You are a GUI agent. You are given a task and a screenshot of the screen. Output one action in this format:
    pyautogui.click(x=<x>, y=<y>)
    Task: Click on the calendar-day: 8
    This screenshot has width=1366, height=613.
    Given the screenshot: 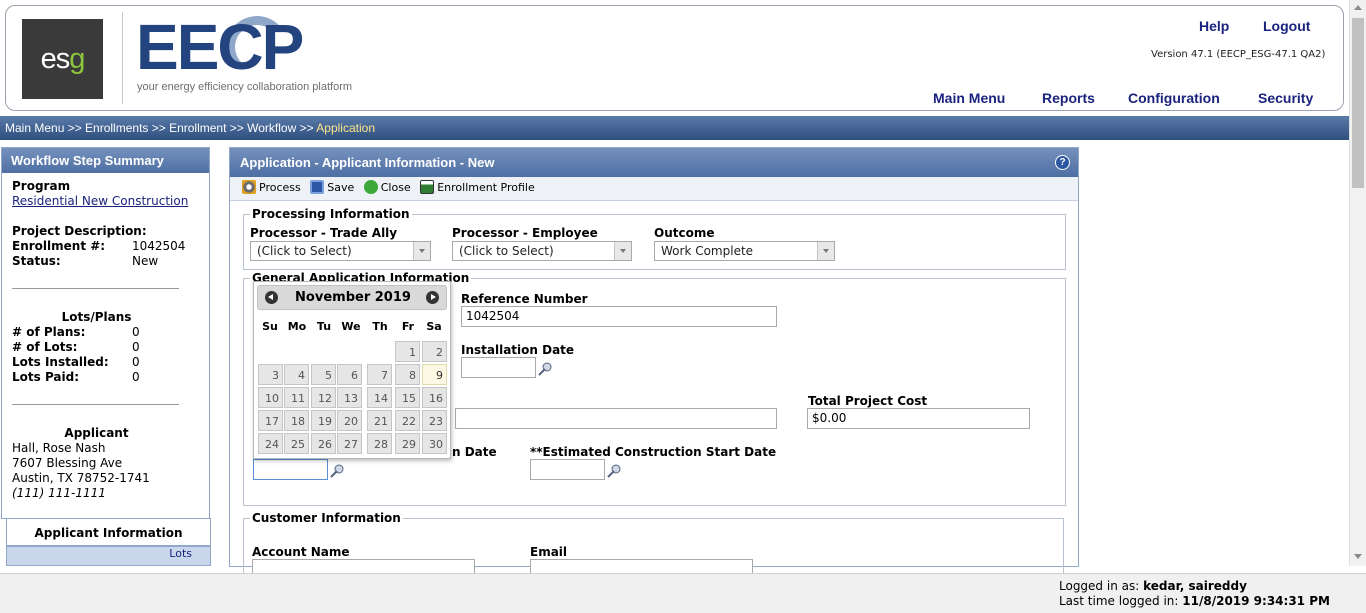 What is the action you would take?
    pyautogui.click(x=407, y=374)
    